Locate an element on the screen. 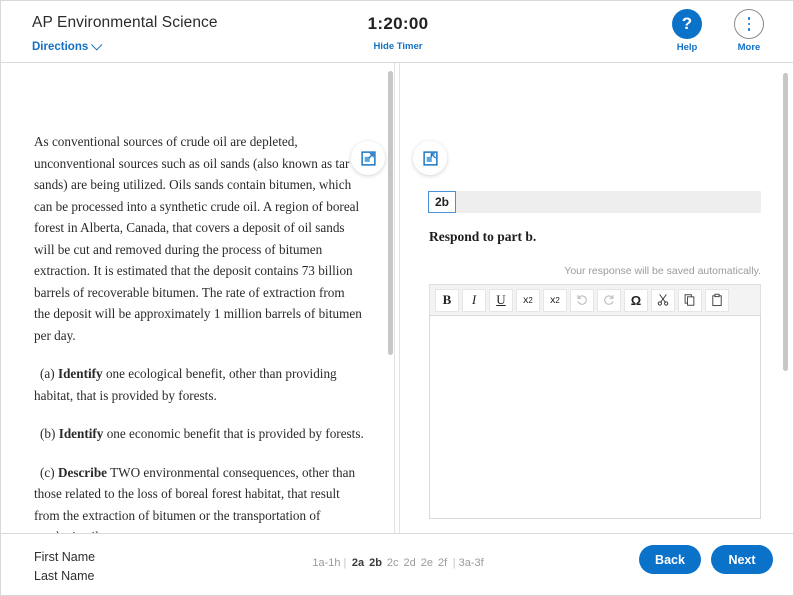 This screenshot has width=794, height=596. redo-button is located at coordinates (609, 300).